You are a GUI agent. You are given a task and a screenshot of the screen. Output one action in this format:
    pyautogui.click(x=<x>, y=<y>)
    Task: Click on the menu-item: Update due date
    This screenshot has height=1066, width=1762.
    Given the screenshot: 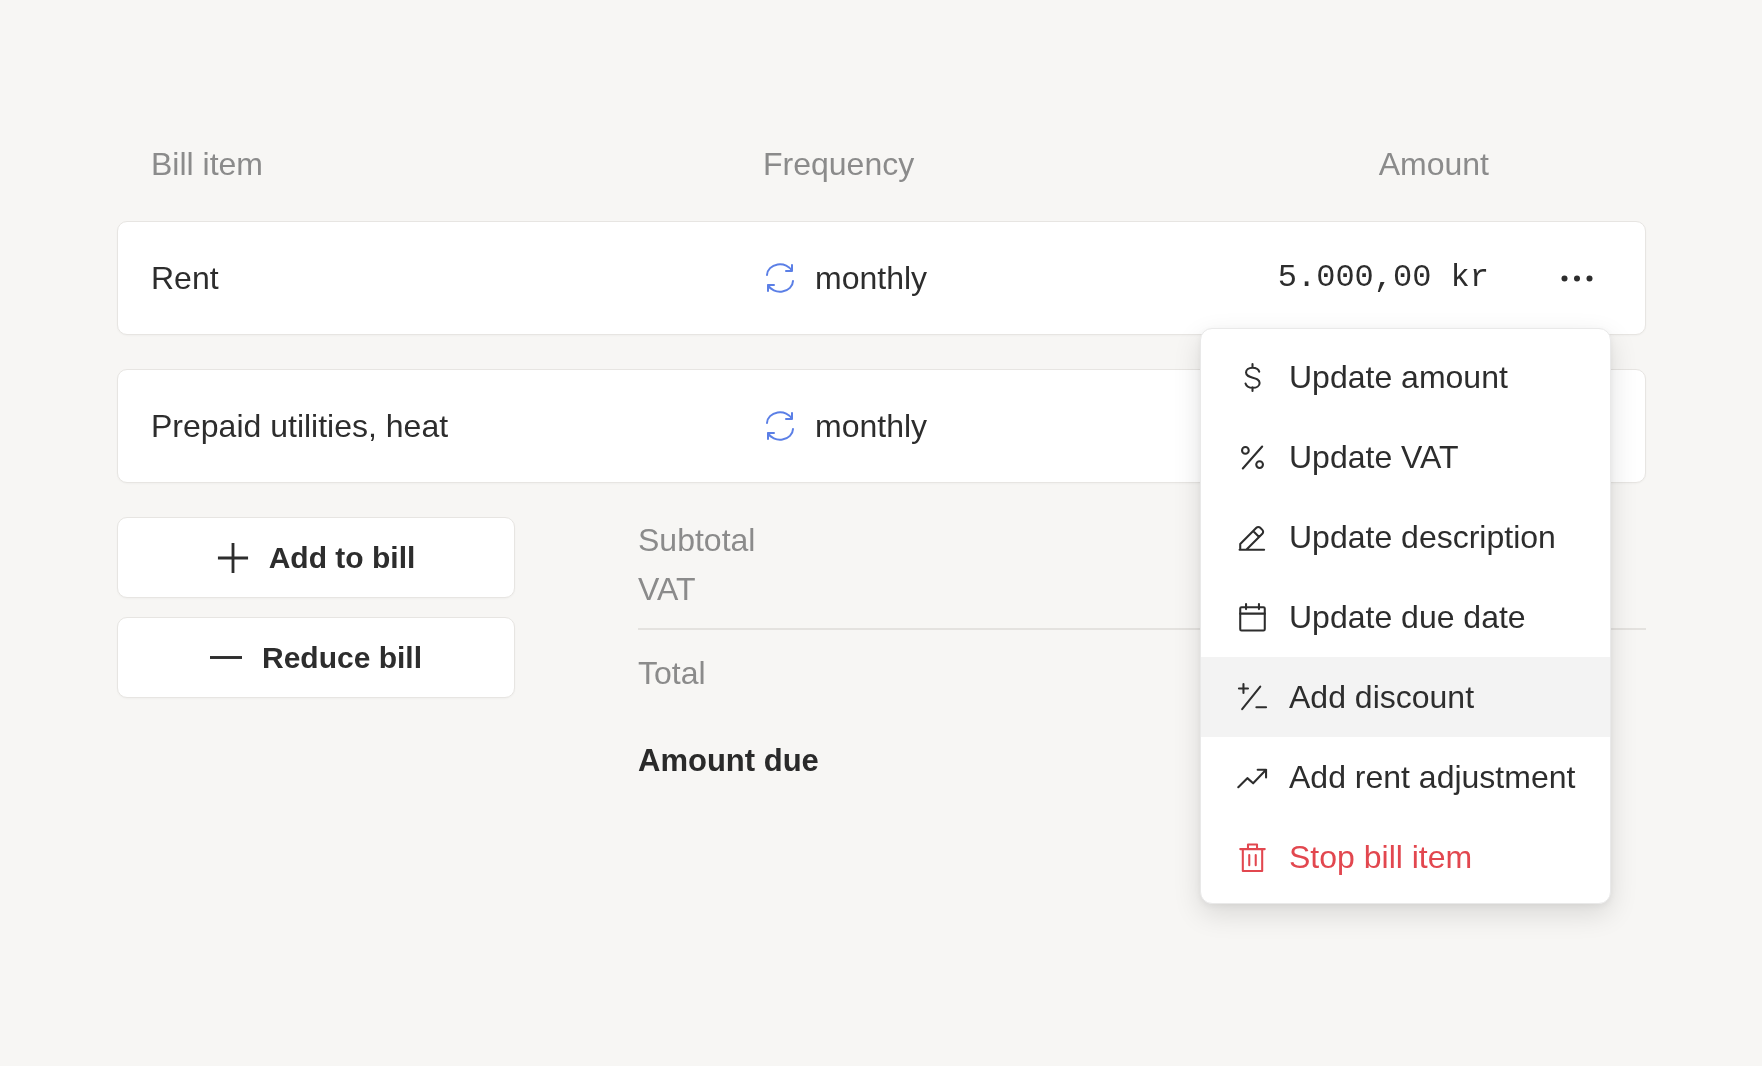 What is the action you would take?
    pyautogui.click(x=1405, y=617)
    